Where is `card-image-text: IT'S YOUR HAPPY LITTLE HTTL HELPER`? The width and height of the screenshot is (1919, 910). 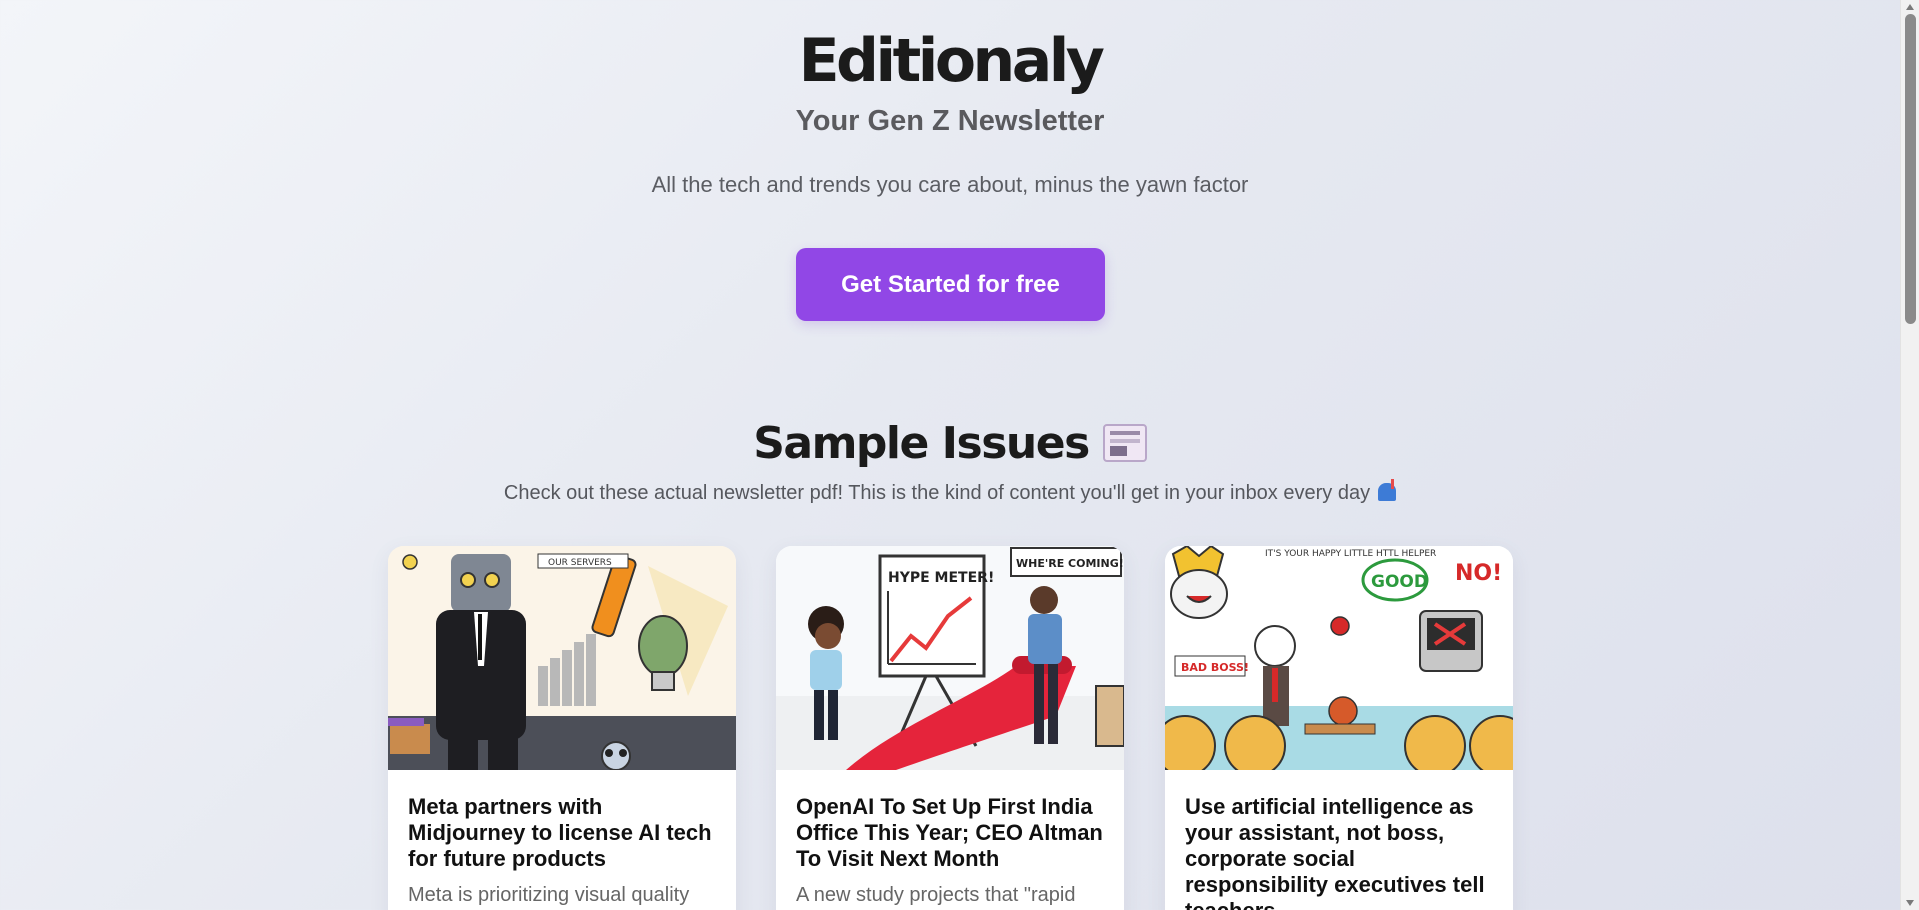 card-image-text: IT'S YOUR HAPPY LITTLE HTTL HELPER is located at coordinates (1350, 554).